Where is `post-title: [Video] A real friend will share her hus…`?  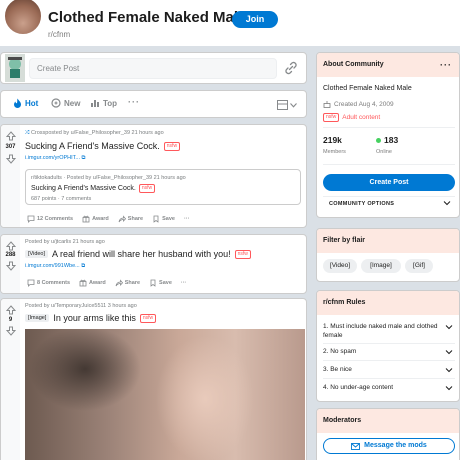
post-title: [Video] A real friend will share her hus… is located at coordinates (138, 254).